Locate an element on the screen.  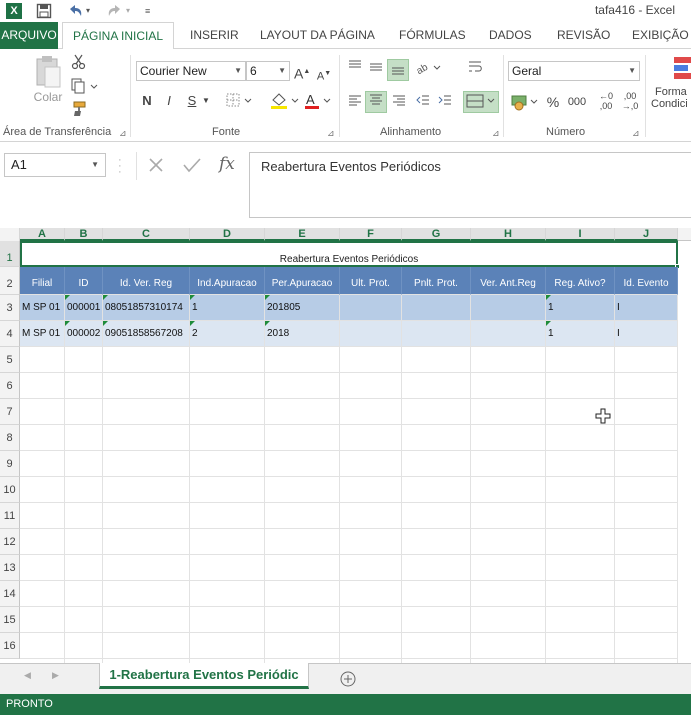
row-header-3: 3 is located at coordinates (10, 308).